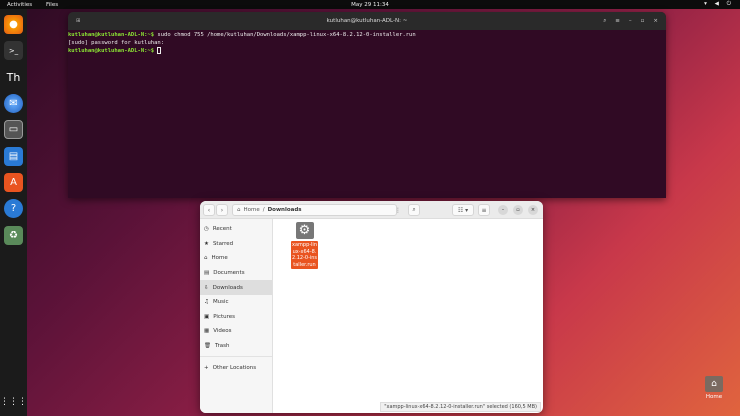  What do you see at coordinates (714, 397) in the screenshot?
I see `desktop-home-label: Home` at bounding box center [714, 397].